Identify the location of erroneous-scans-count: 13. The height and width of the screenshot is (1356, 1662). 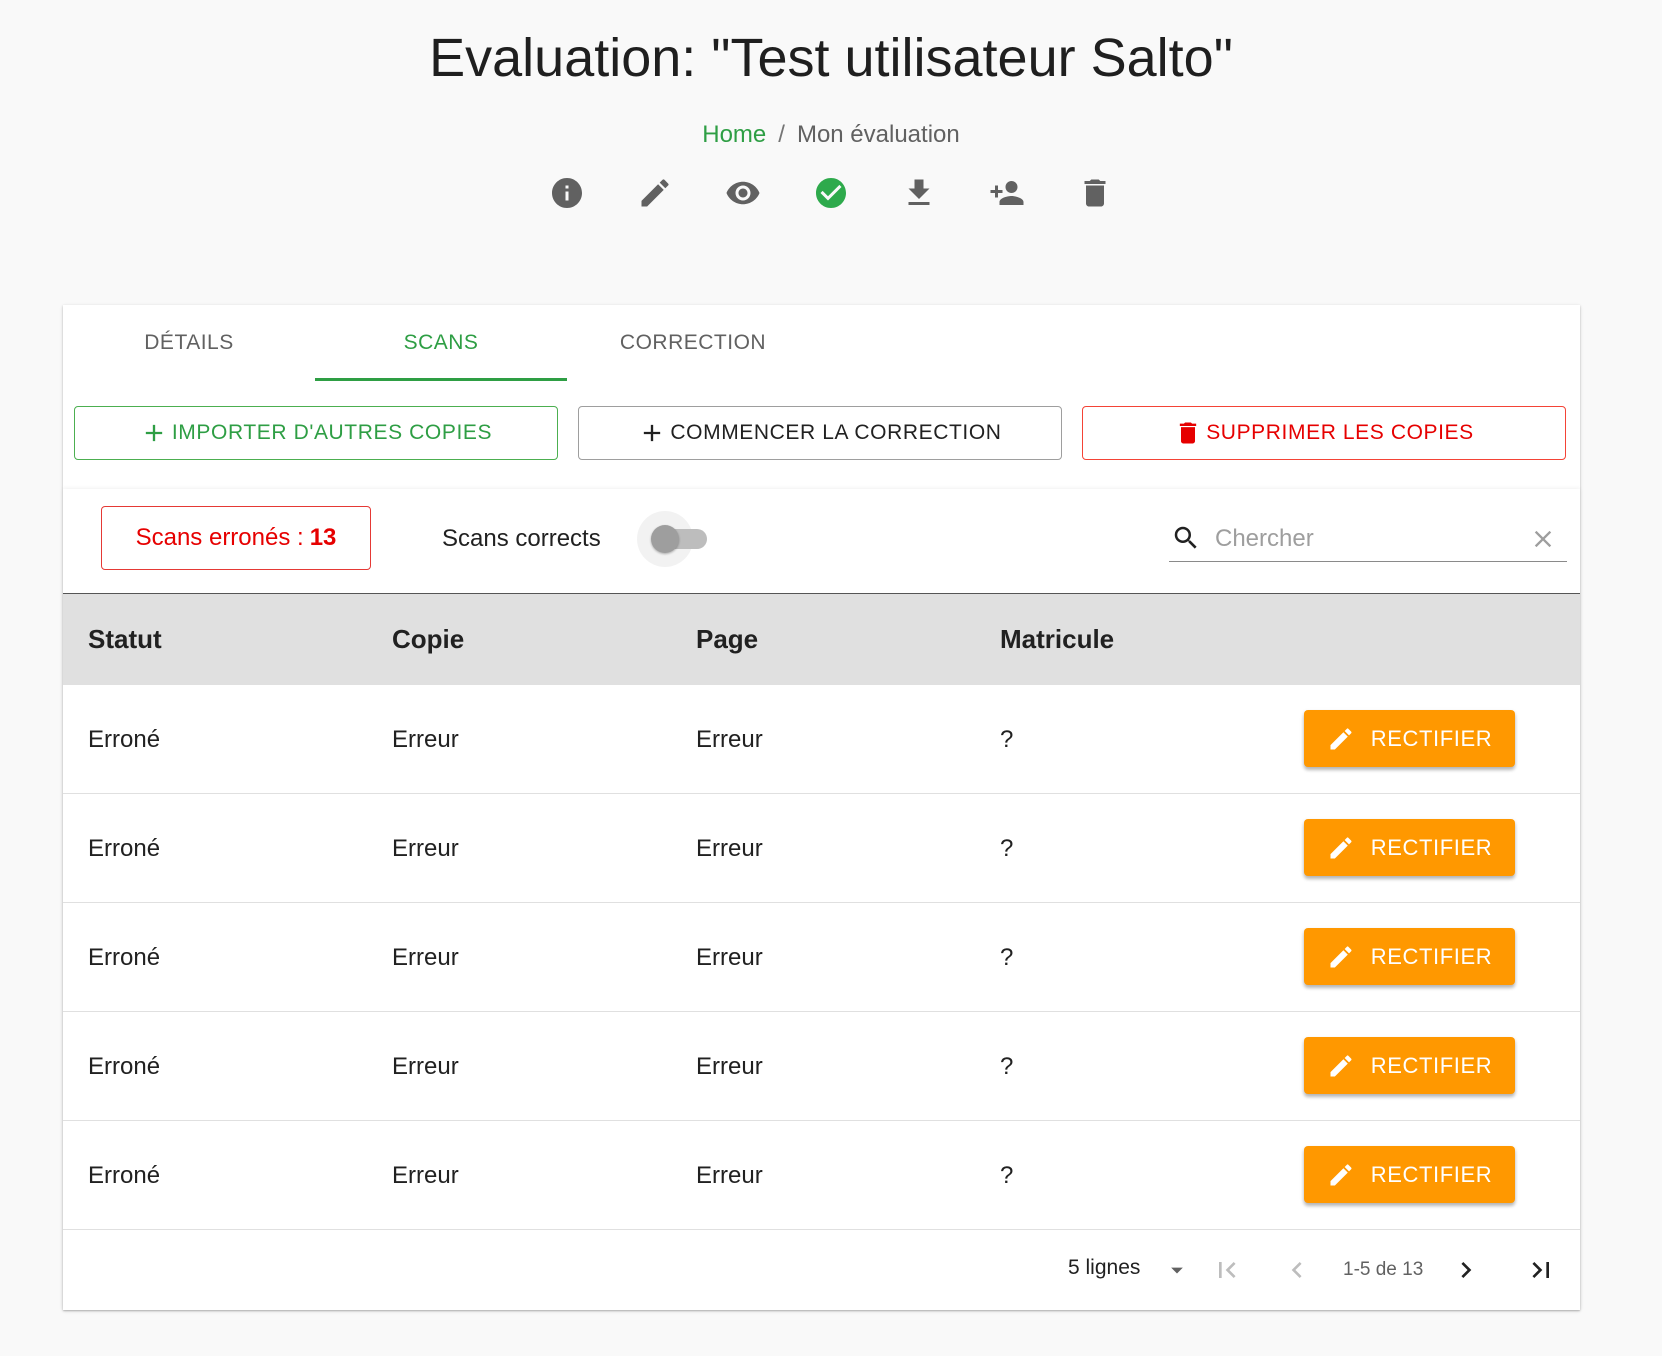
(323, 537).